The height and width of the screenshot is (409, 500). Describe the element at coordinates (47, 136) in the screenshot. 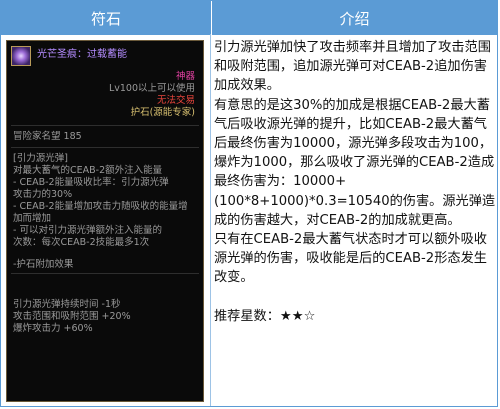

I see `item-reputation: 冒险家名望 185` at that location.